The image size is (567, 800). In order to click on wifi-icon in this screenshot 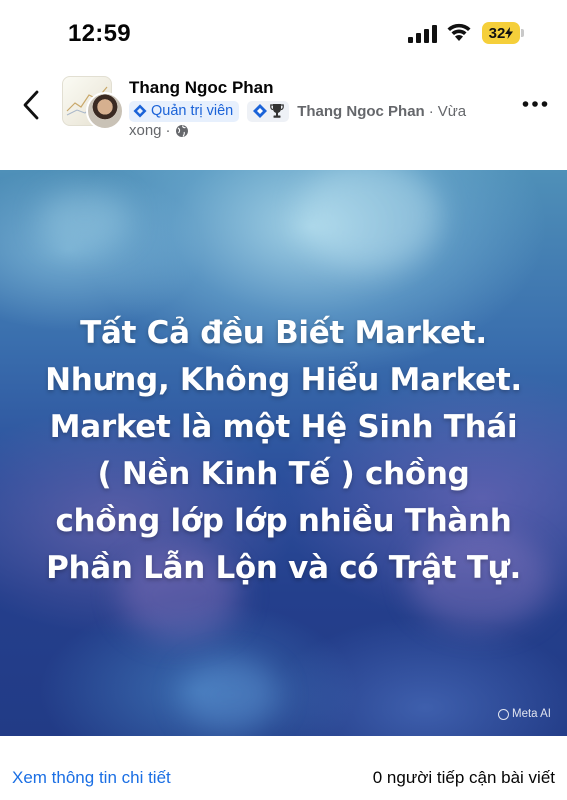, I will do `click(459, 32)`.